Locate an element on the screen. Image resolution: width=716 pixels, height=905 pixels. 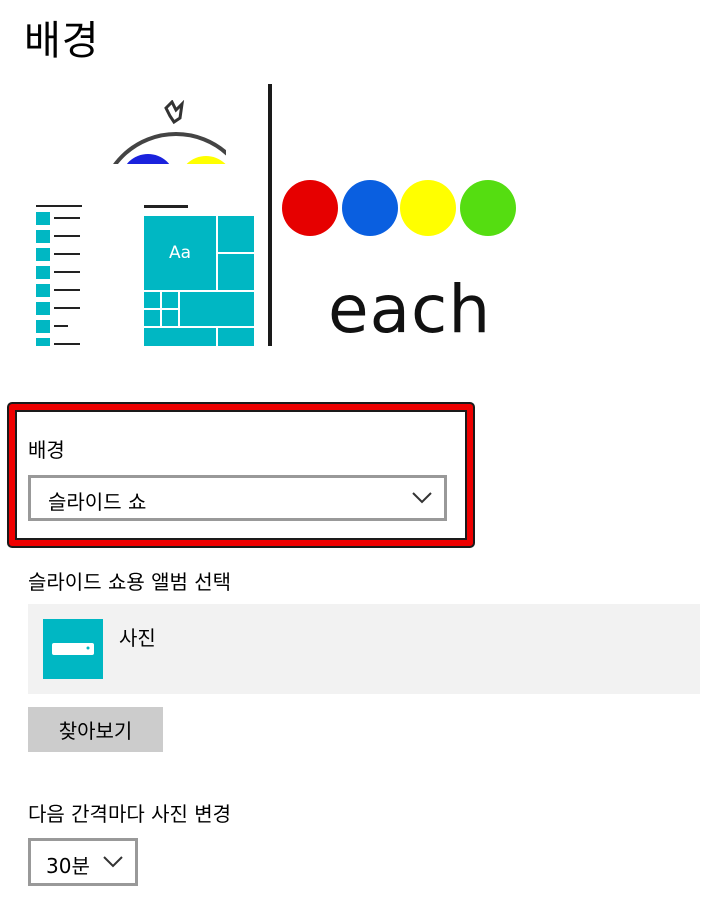
interval-label: 다음 간격마다 사진 변경 is located at coordinates (130, 814).